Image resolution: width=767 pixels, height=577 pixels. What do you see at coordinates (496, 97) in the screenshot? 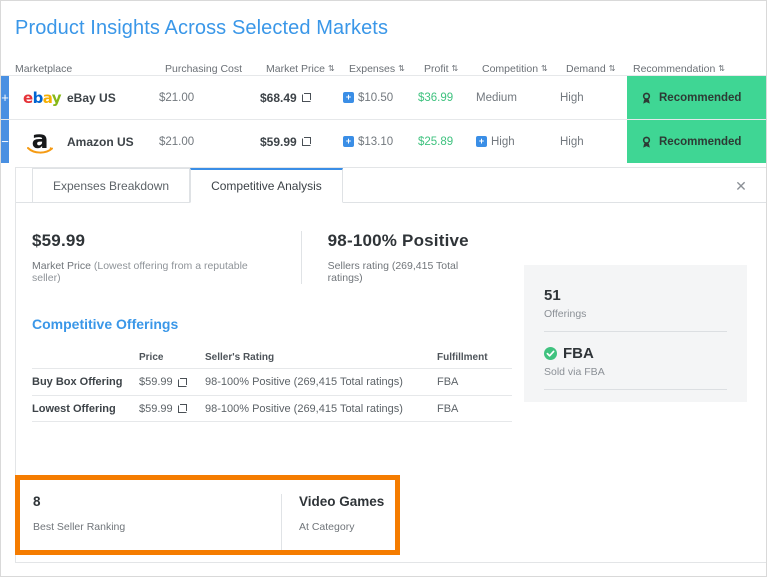
I see `competition-value: Medium` at bounding box center [496, 97].